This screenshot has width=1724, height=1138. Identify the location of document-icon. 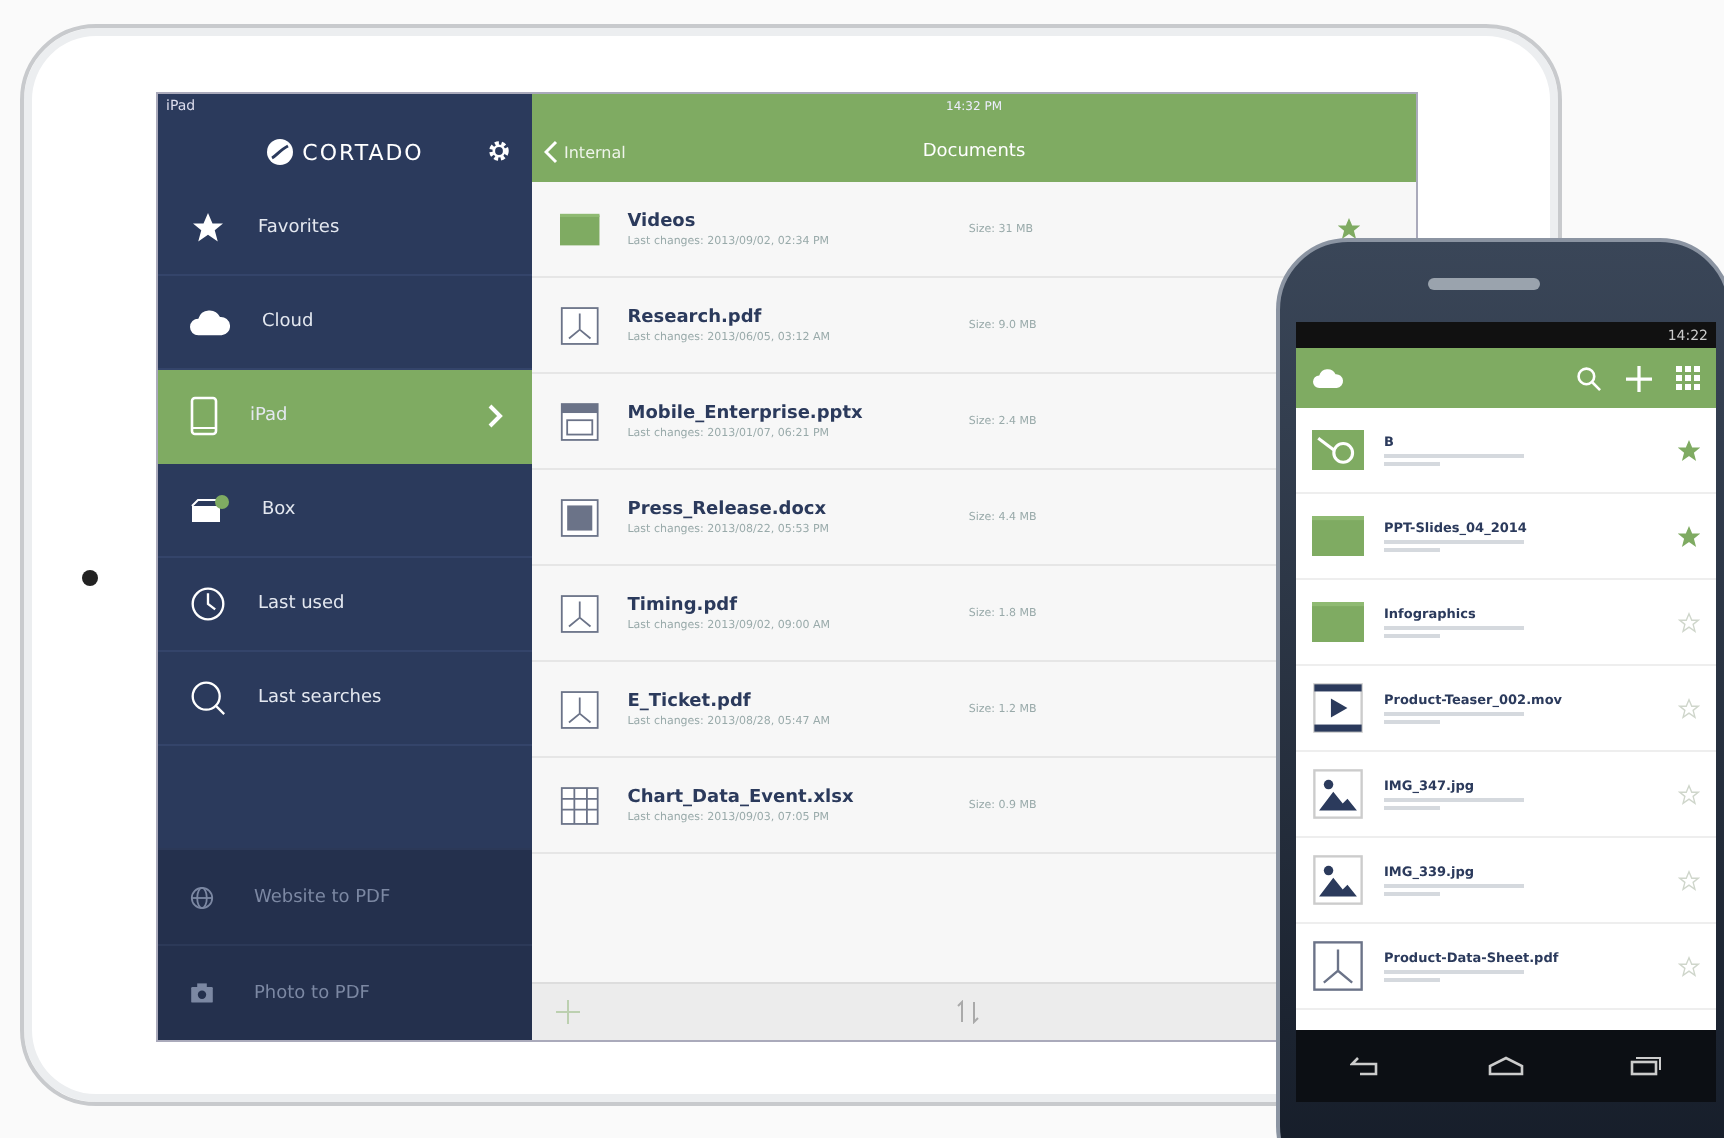
(580, 517).